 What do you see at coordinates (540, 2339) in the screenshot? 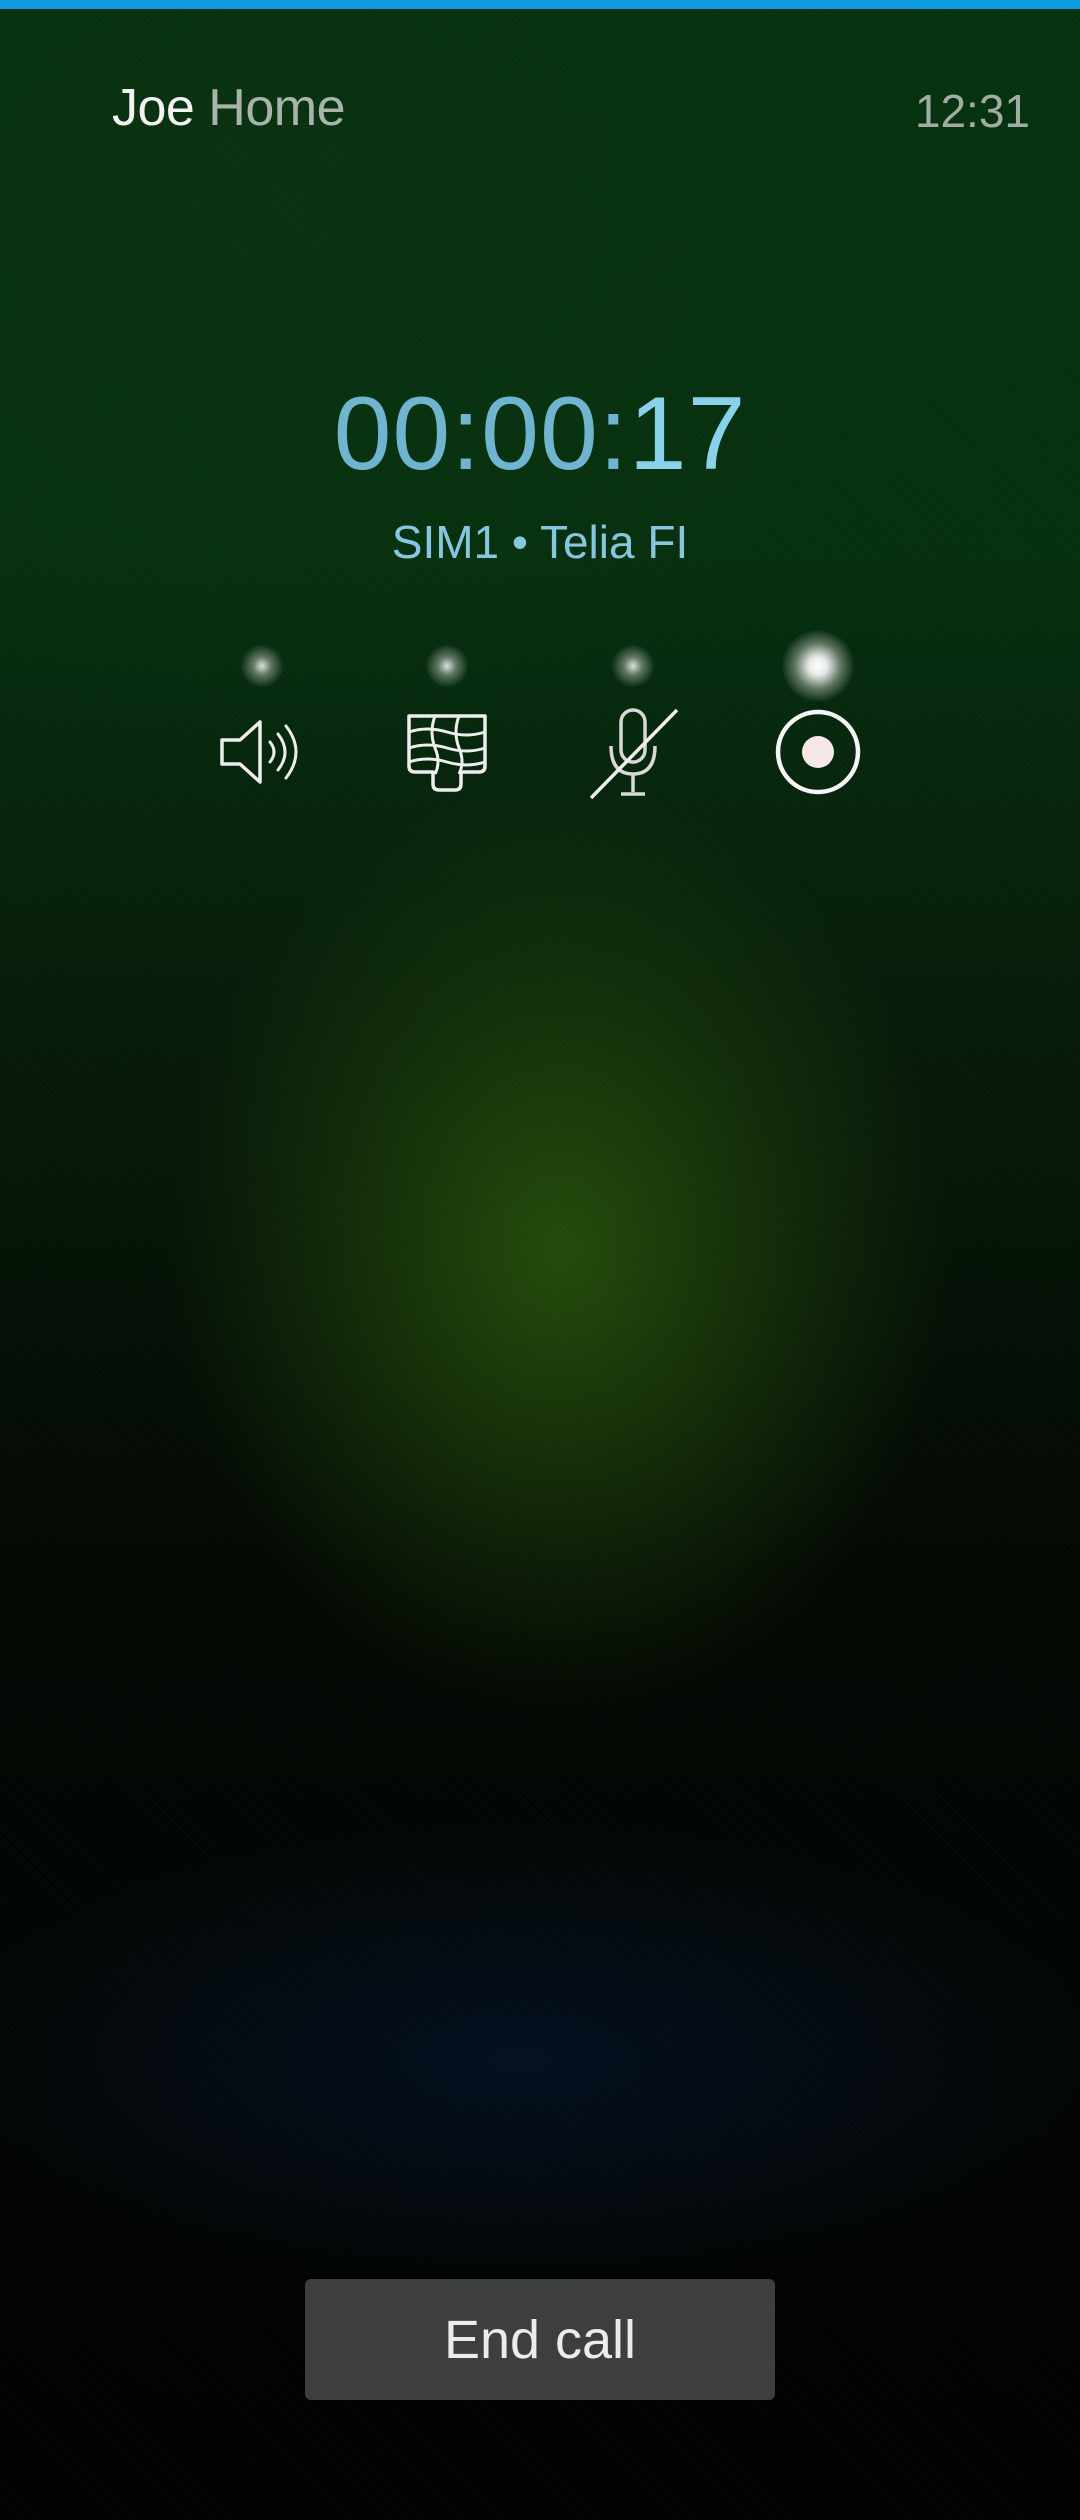
I see `end-call-button: End call` at bounding box center [540, 2339].